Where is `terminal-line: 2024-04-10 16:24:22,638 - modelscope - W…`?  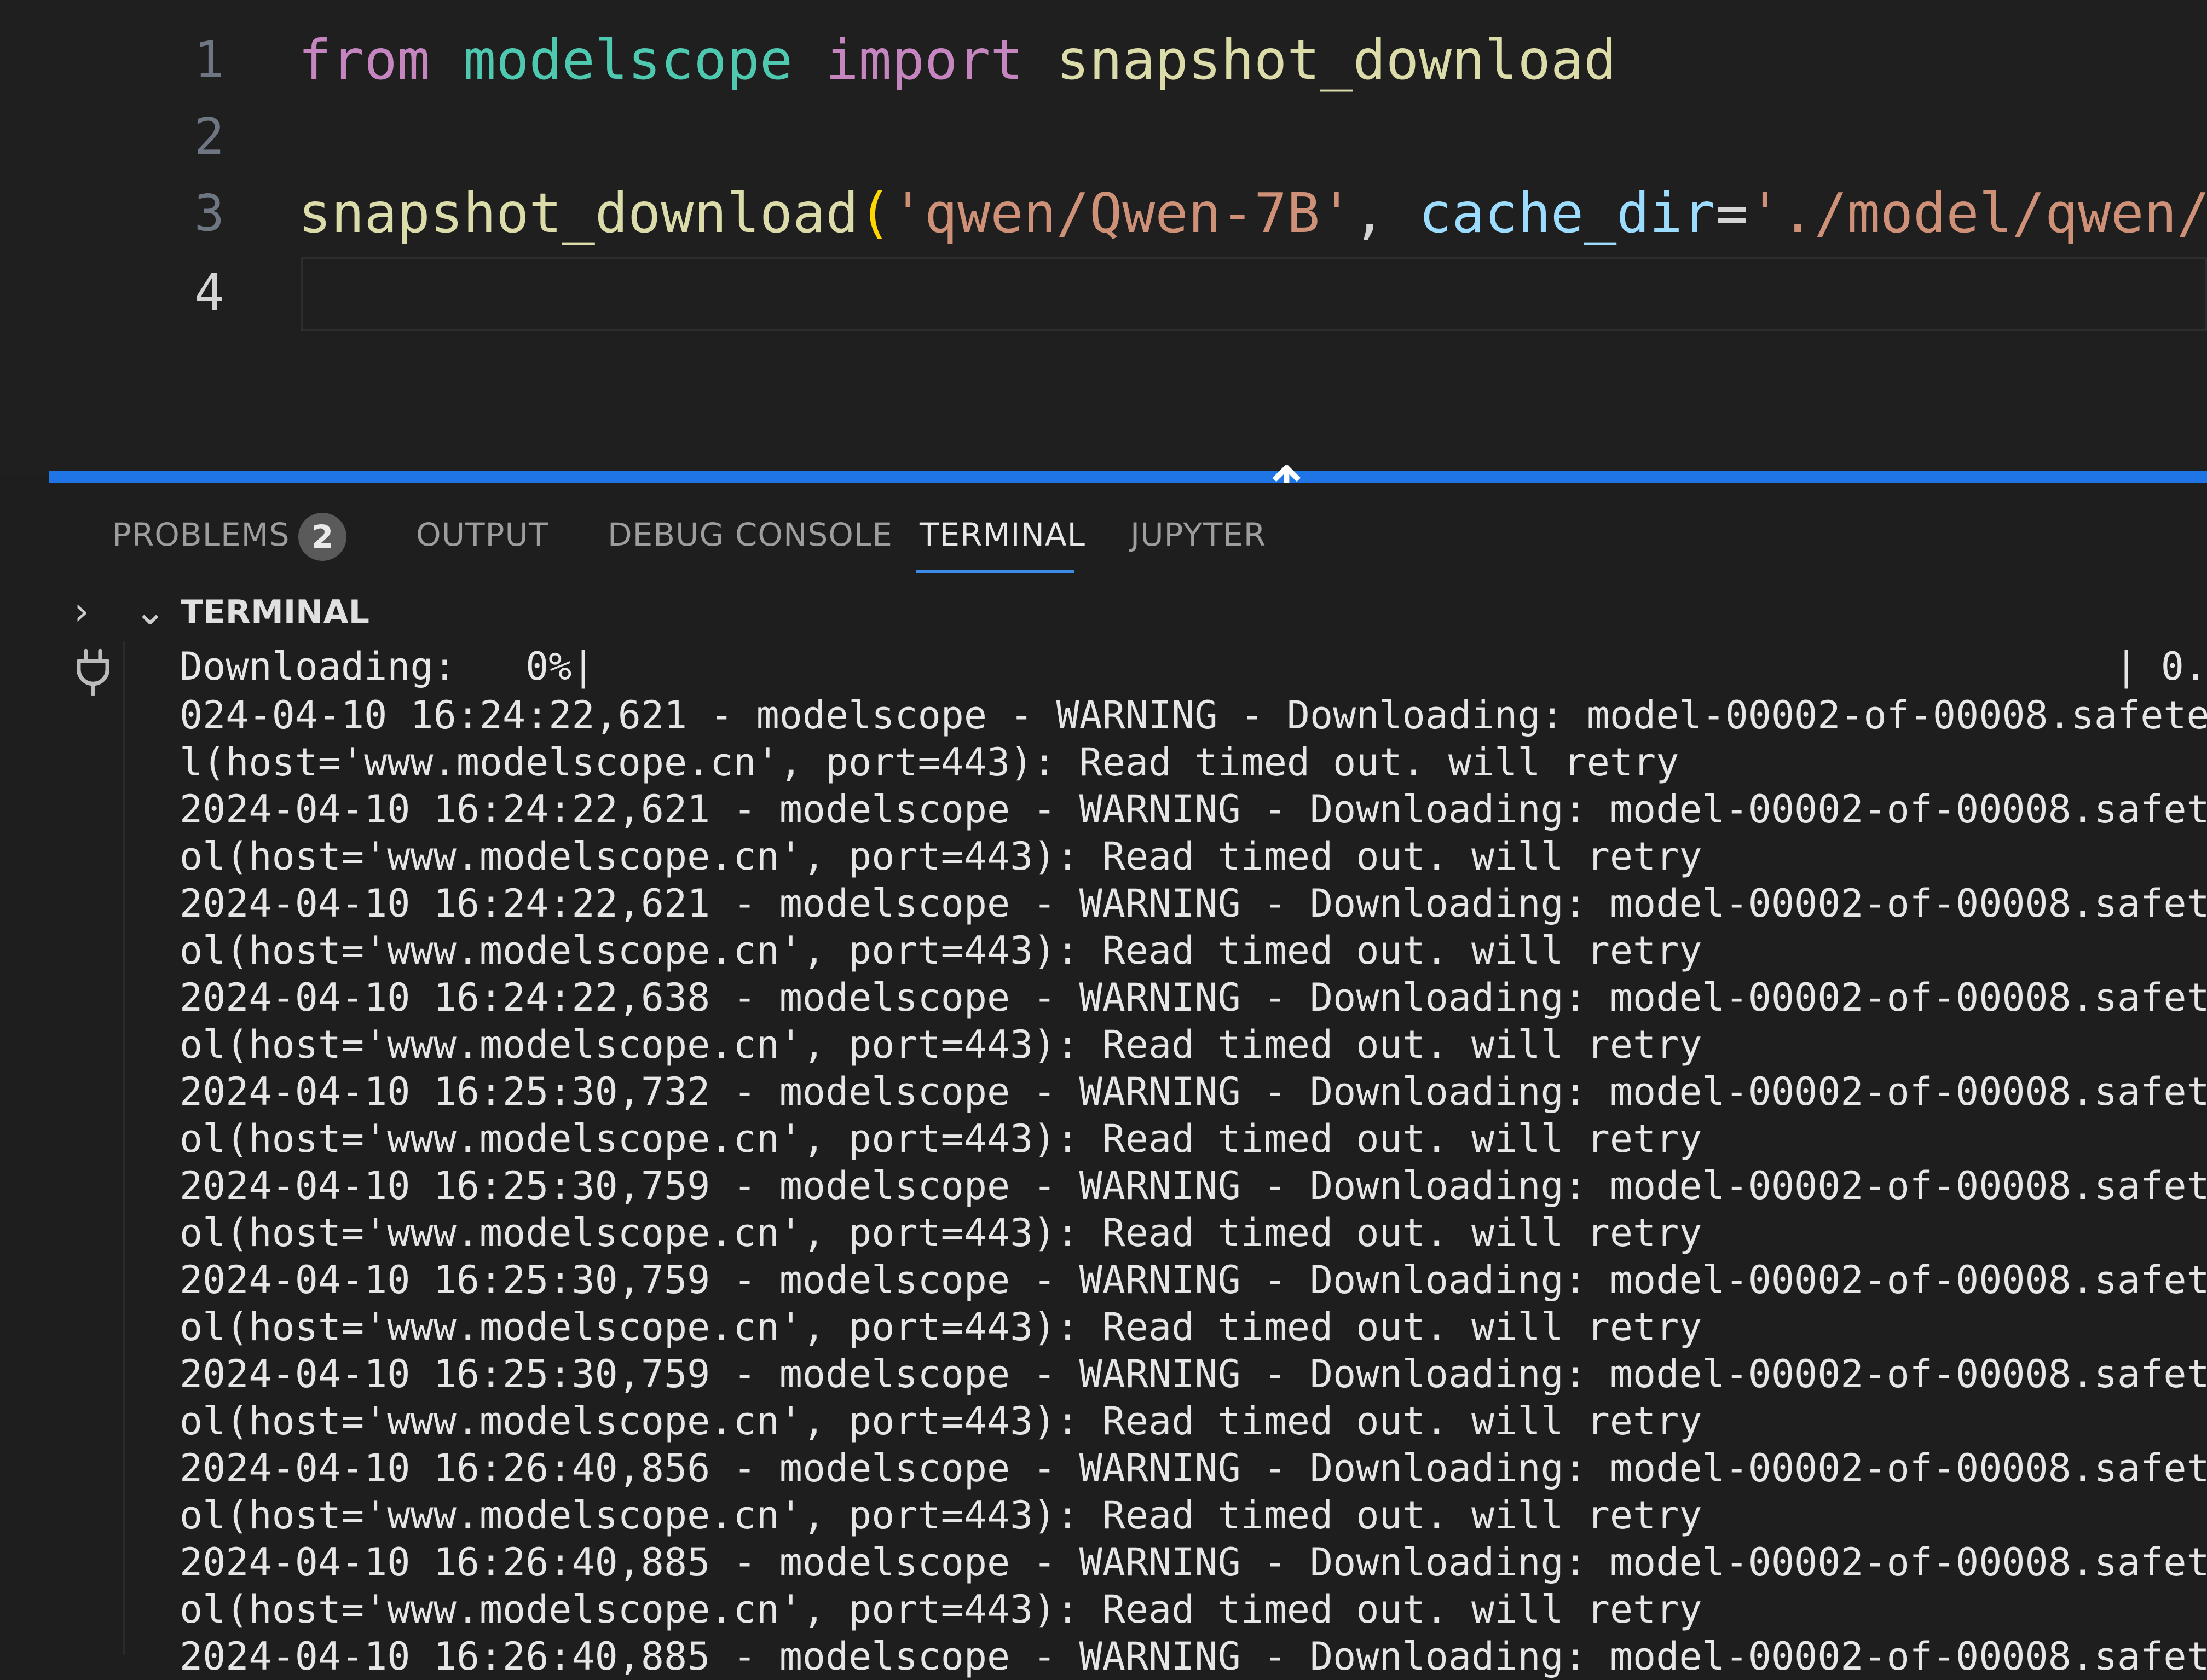
terminal-line: 2024-04-10 16:24:22,638 - modelscope - W… is located at coordinates (1193, 997).